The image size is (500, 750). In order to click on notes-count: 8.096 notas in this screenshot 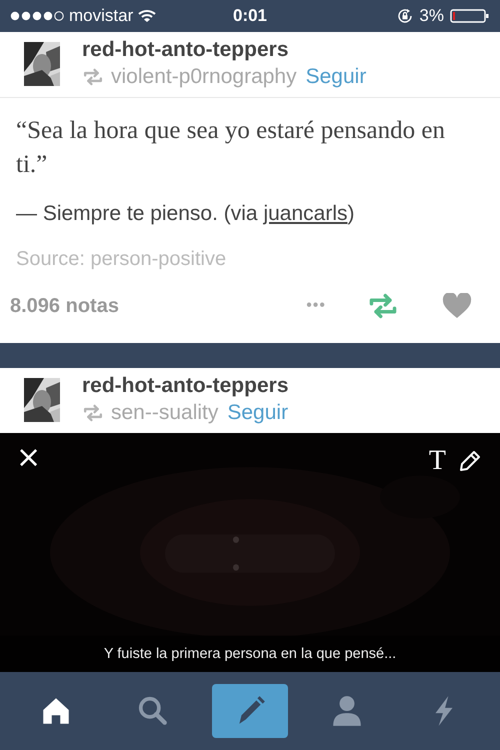, I will do `click(158, 306)`.